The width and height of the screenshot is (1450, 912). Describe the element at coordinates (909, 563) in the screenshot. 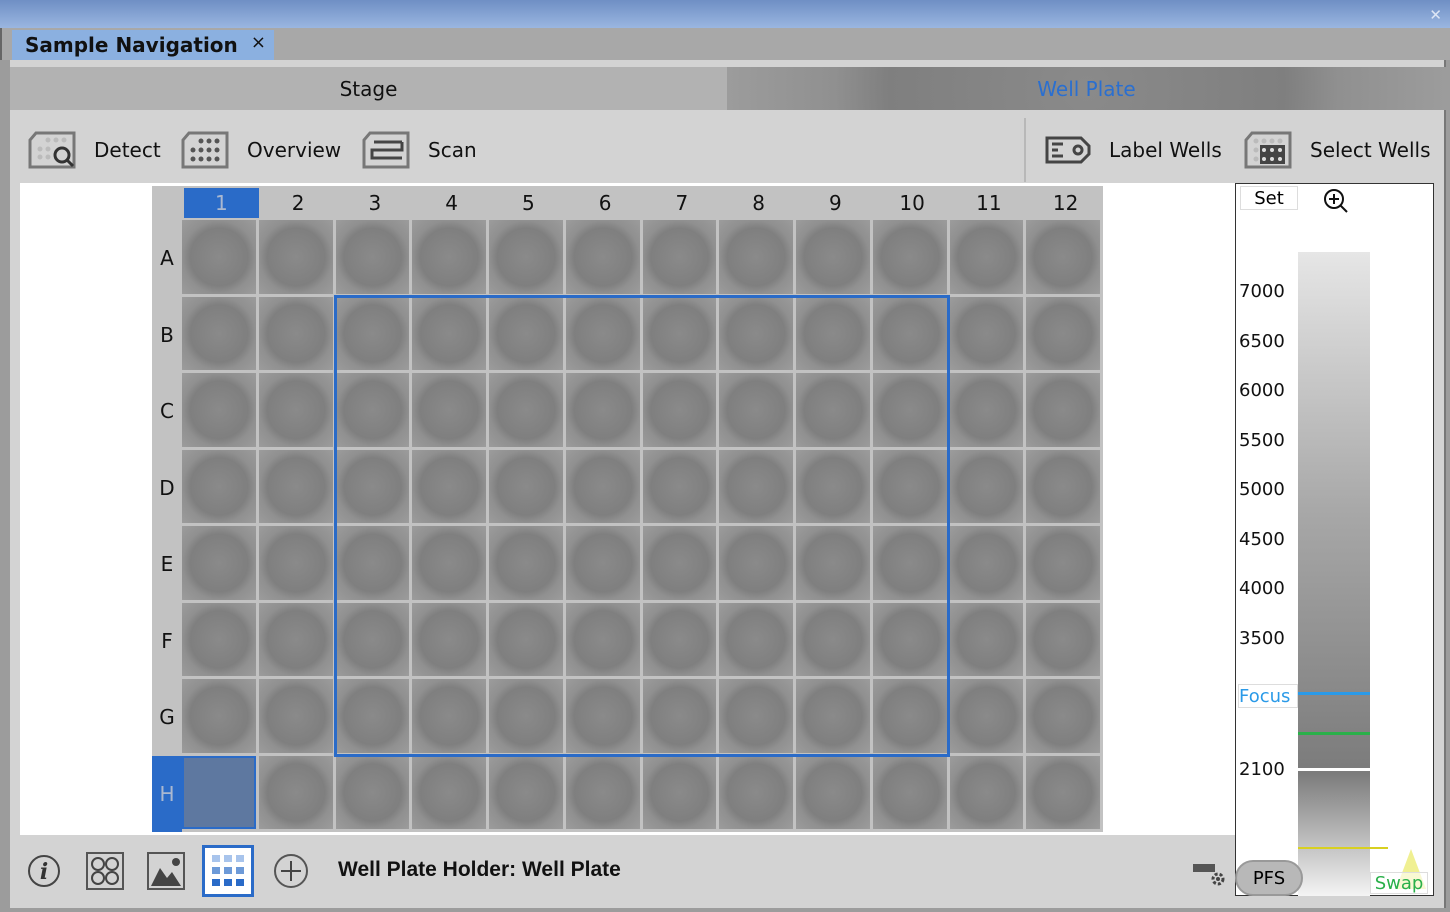

I see `well-E10` at that location.